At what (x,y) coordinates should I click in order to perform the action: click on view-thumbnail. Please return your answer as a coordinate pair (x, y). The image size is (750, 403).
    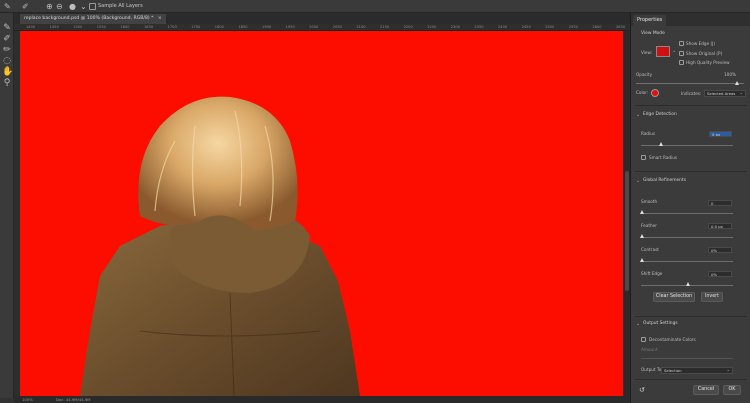
    Looking at the image, I should click on (663, 51).